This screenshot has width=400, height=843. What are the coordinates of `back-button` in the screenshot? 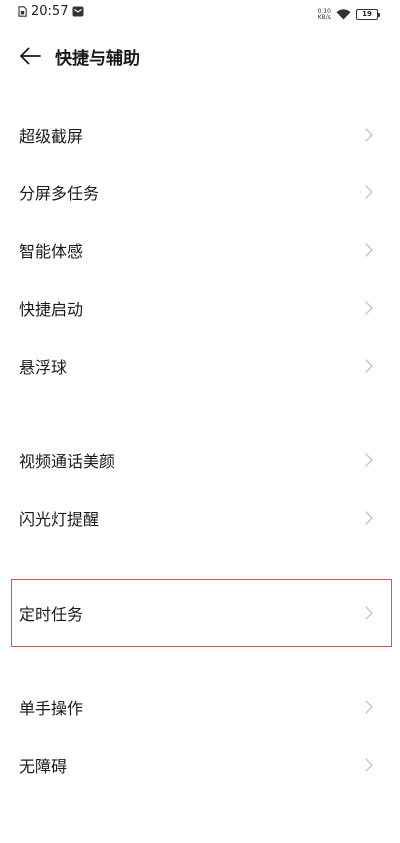 It's located at (30, 56).